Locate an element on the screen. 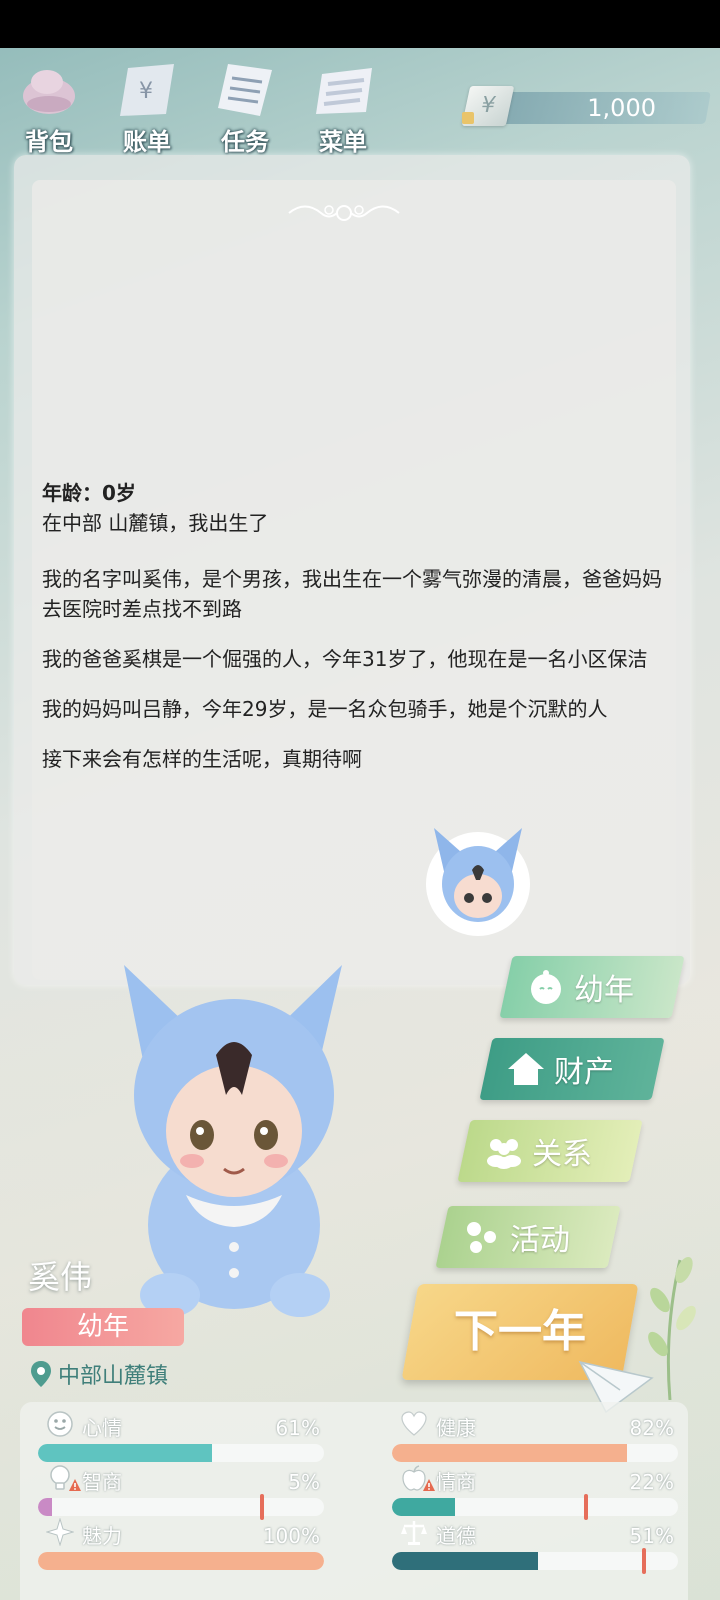  smile-icon is located at coordinates (60, 1424).